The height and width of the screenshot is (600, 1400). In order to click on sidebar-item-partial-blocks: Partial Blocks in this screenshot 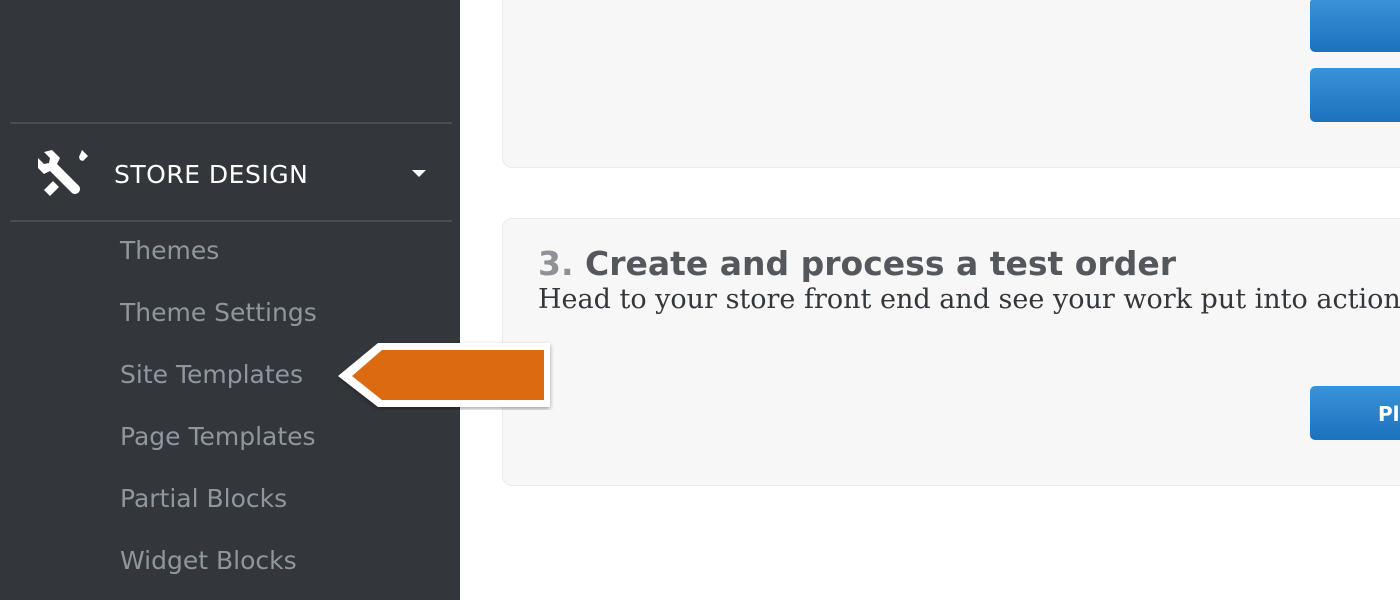, I will do `click(203, 498)`.